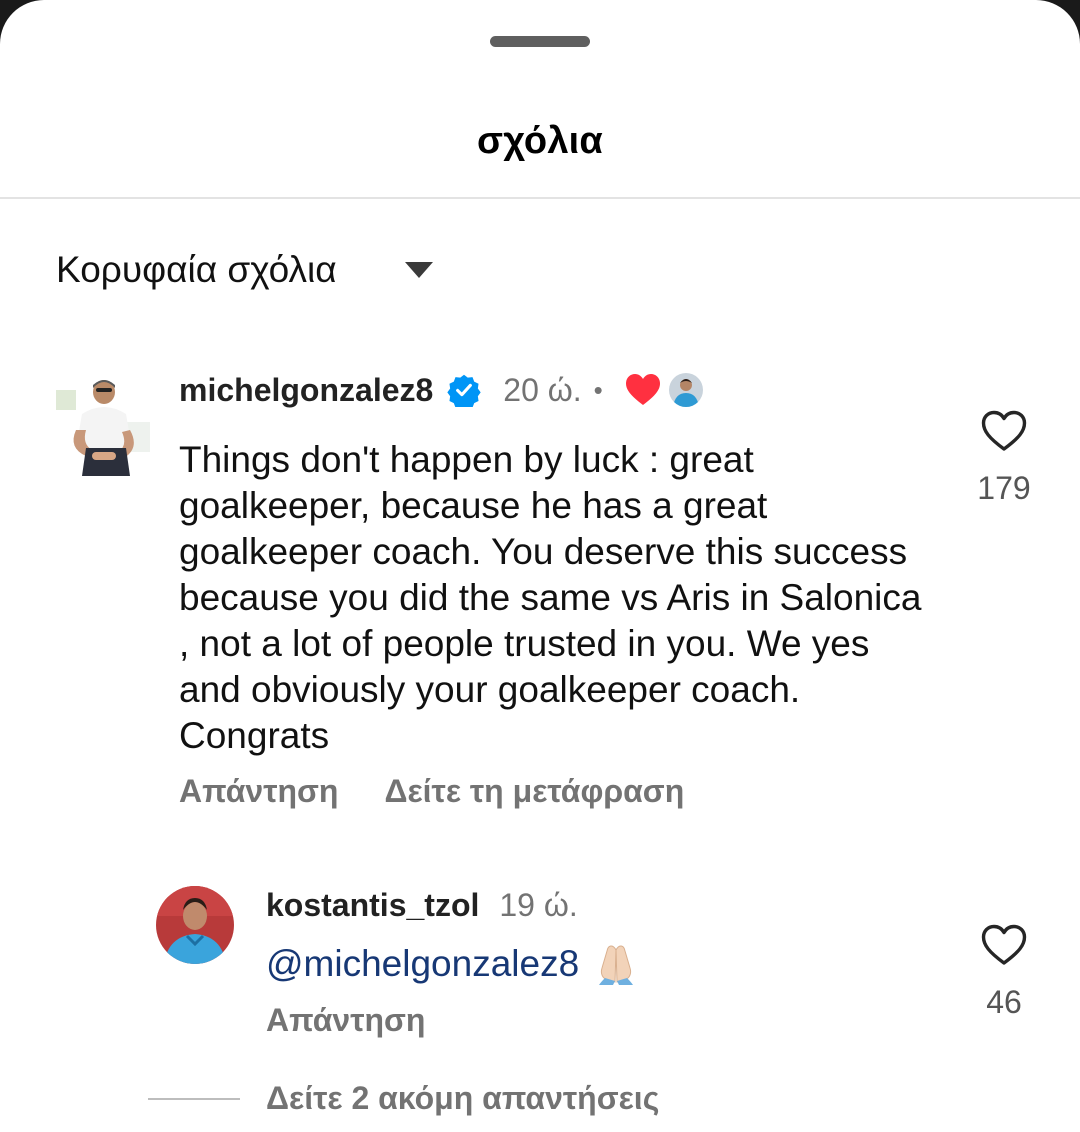  Describe the element at coordinates (196, 269) in the screenshot. I see `sort-label: Κορυφαία σχόλια` at that location.